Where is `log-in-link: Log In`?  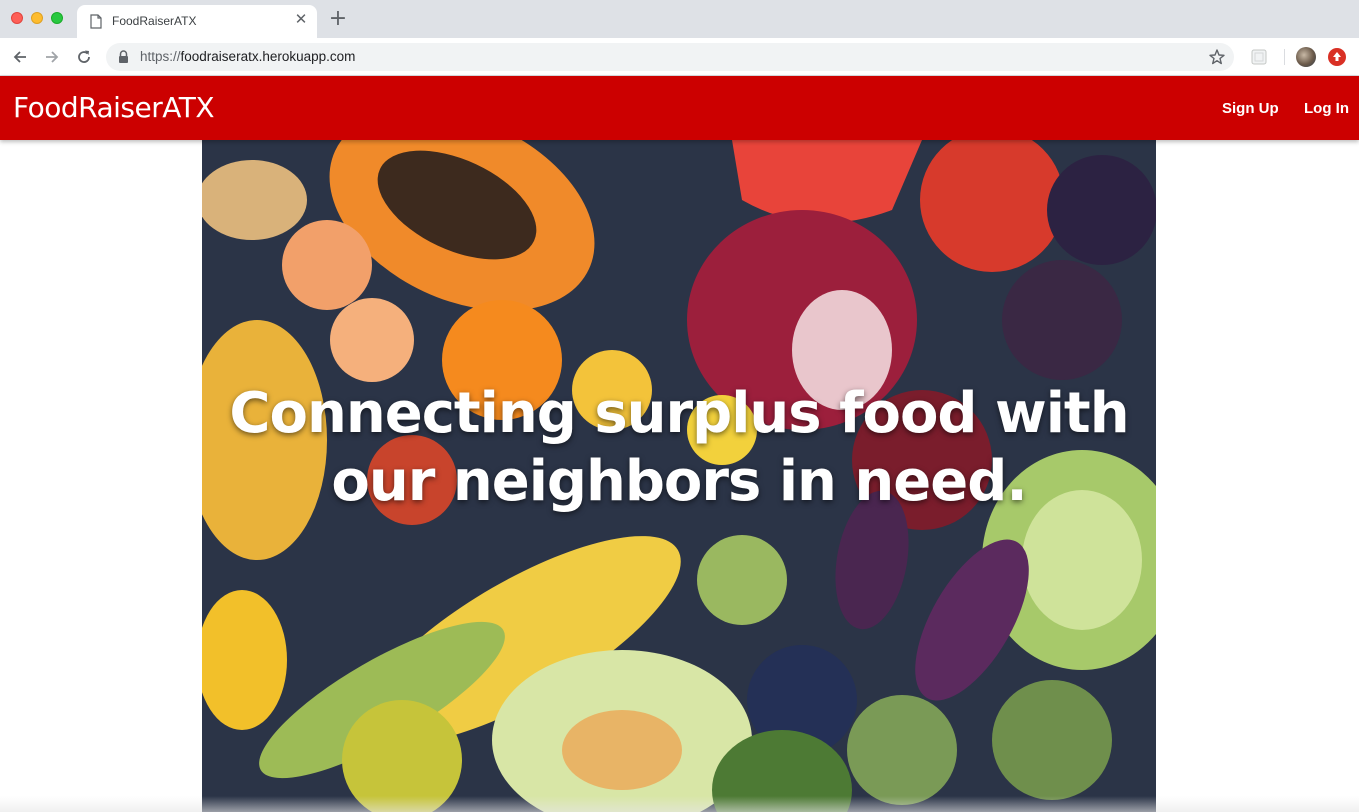
log-in-link: Log In is located at coordinates (1326, 108).